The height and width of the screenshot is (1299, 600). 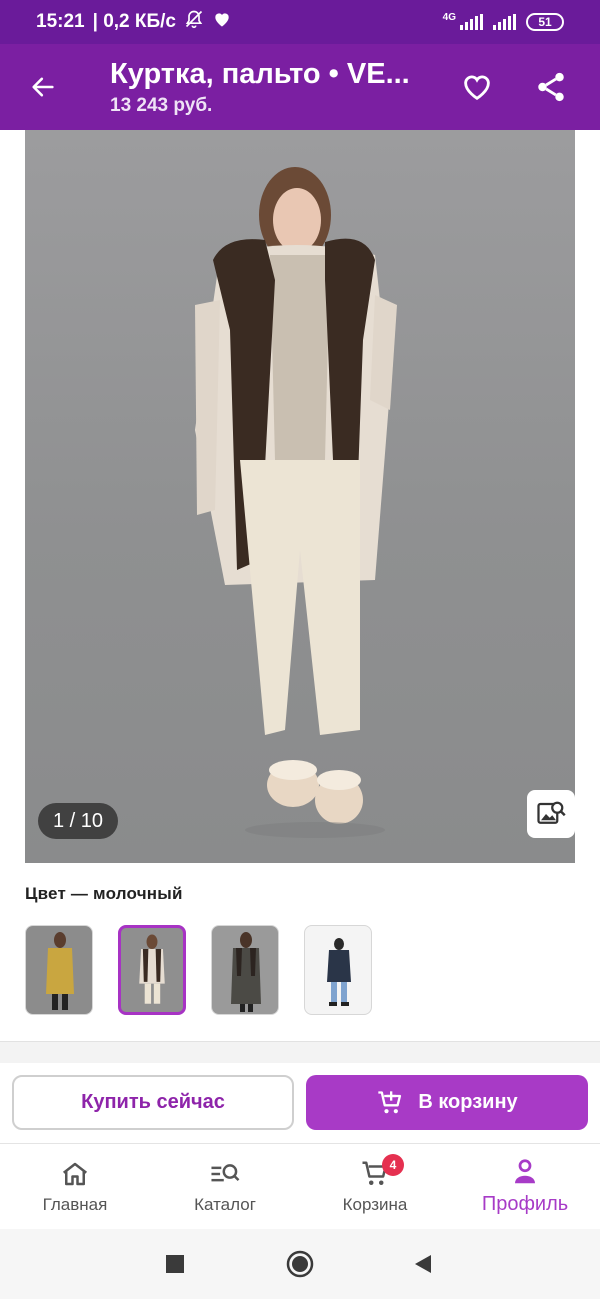 What do you see at coordinates (59, 970) in the screenshot?
I see `color-swatch-mustard` at bounding box center [59, 970].